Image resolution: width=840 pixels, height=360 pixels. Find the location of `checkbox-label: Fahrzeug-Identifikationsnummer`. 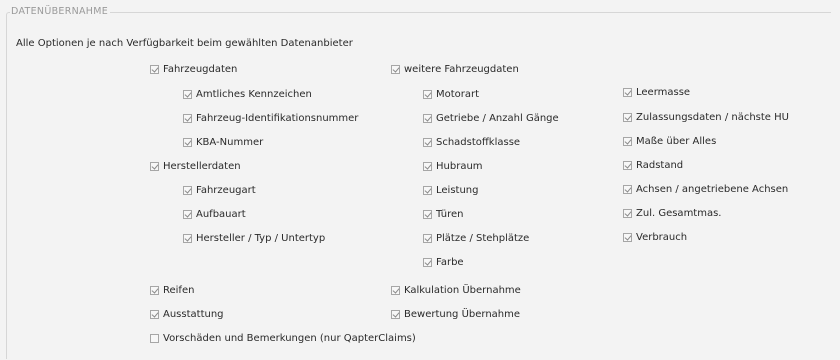

checkbox-label: Fahrzeug-Identifikationsnummer is located at coordinates (277, 118).